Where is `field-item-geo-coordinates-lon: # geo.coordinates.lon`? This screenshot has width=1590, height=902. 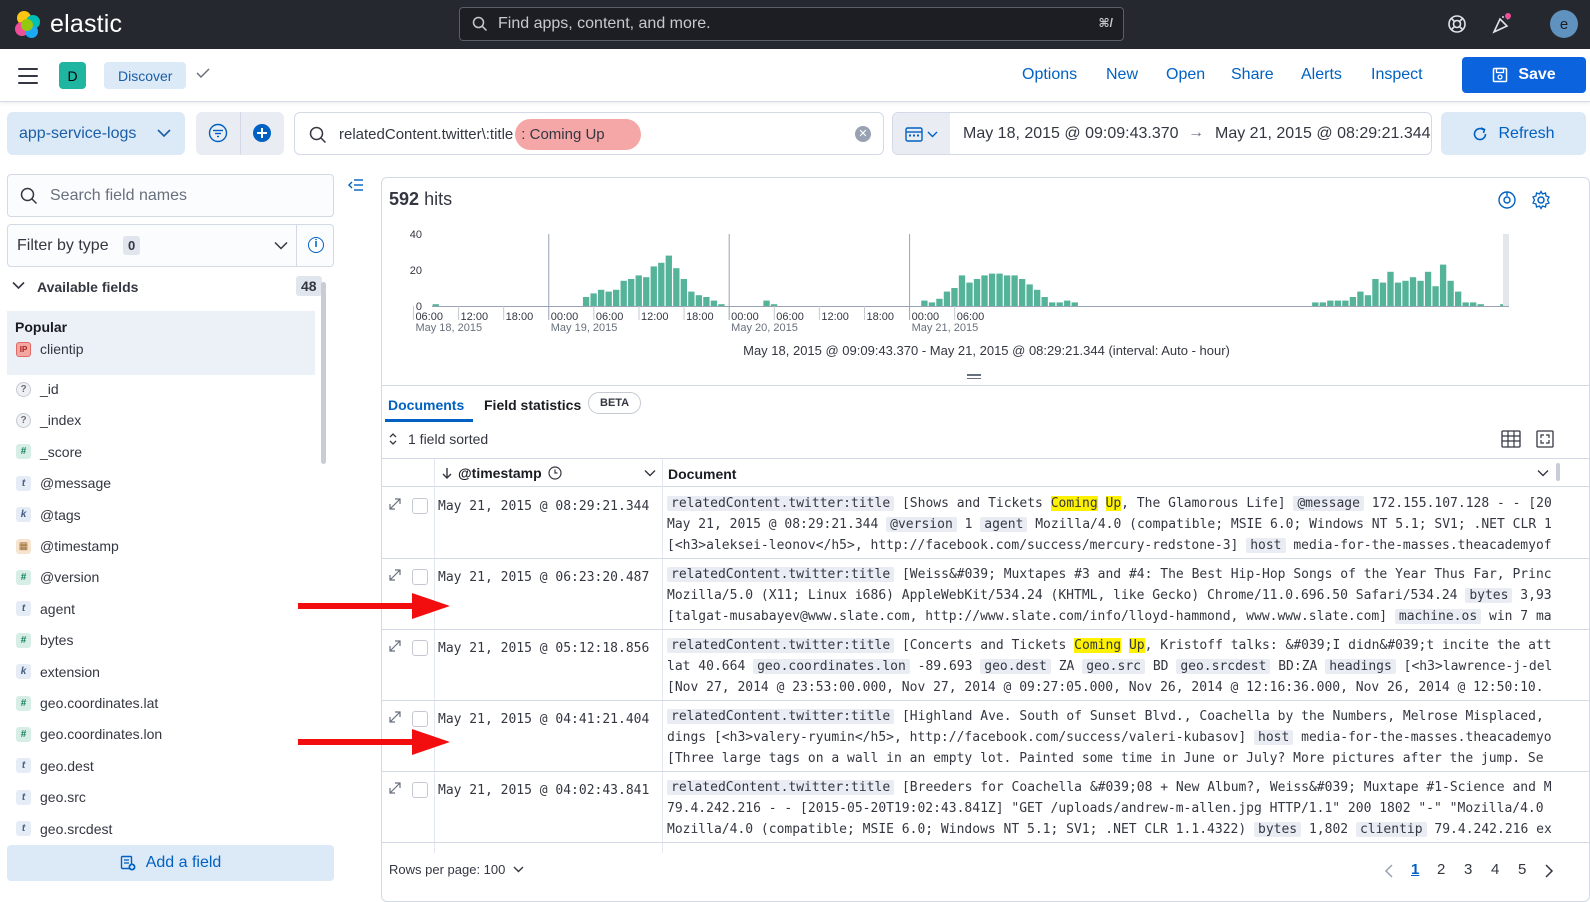
field-item-geo-coordinates-lon: # geo.coordinates.lon is located at coordinates (89, 734).